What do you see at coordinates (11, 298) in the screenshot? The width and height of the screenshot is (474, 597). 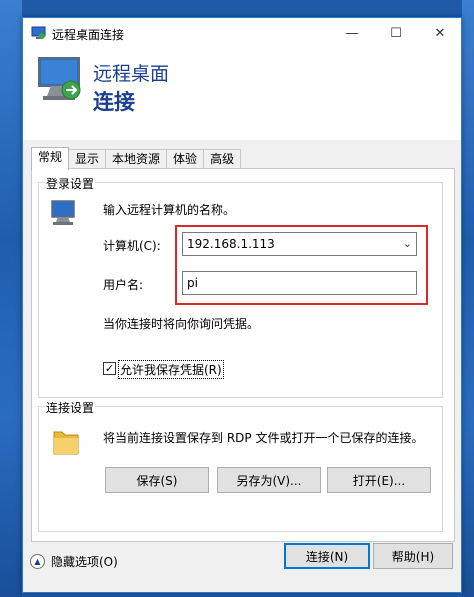 I see `desktop-background-left` at bounding box center [11, 298].